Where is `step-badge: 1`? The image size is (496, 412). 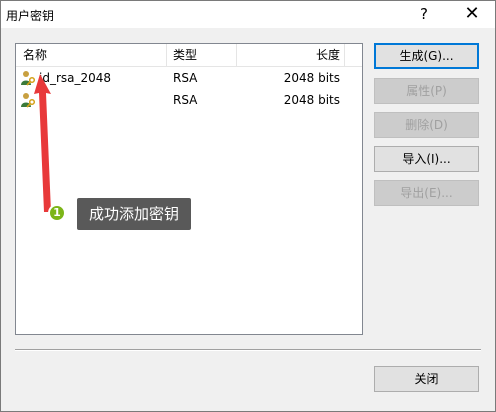 step-badge: 1 is located at coordinates (57, 213).